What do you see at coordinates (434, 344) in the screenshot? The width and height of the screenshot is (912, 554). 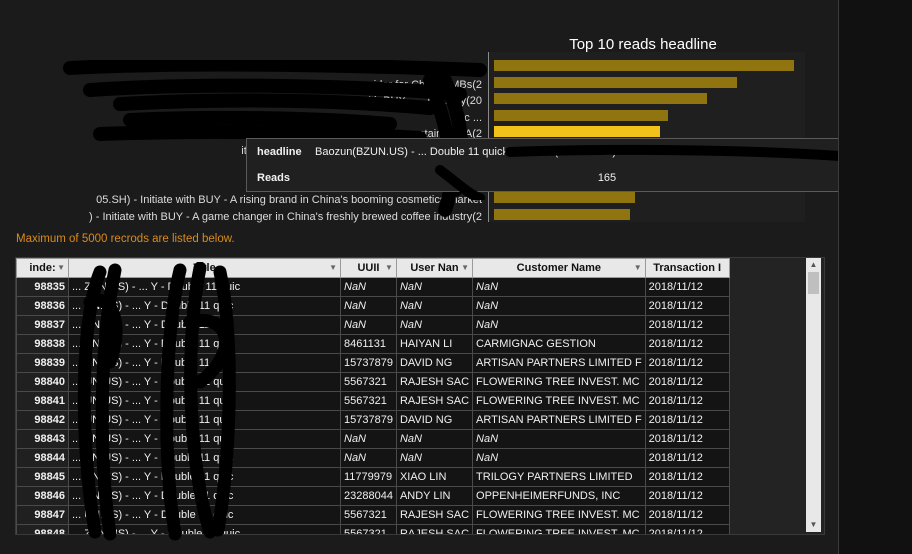 I see `cell-user-name: HAIYAN LI` at bounding box center [434, 344].